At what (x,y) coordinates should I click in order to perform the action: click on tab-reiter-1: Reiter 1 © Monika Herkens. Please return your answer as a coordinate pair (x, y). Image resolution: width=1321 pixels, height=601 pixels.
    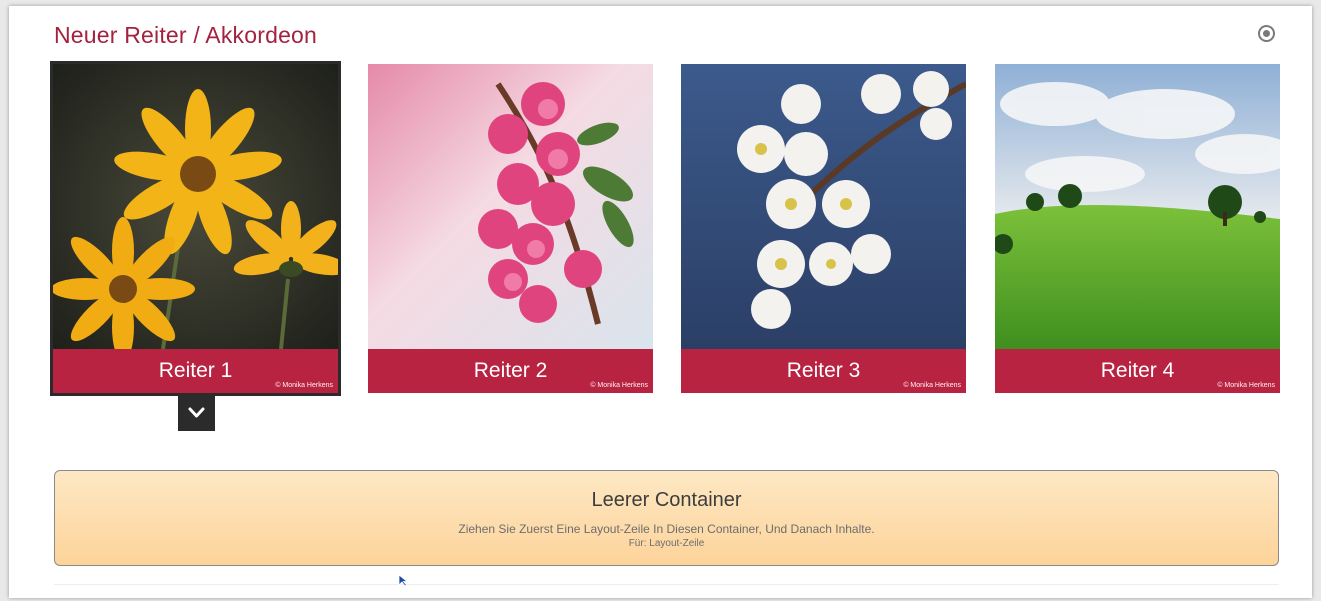
    Looking at the image, I should click on (195, 228).